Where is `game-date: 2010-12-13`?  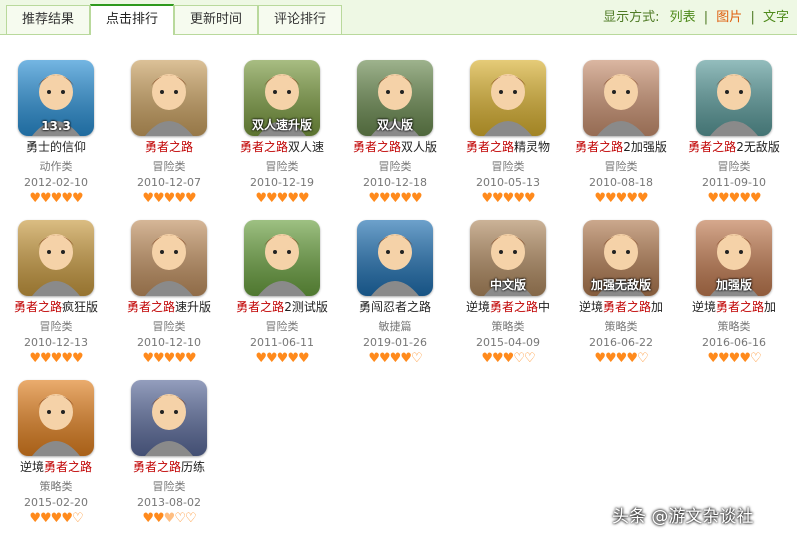
game-date: 2010-12-13 is located at coordinates (56, 342).